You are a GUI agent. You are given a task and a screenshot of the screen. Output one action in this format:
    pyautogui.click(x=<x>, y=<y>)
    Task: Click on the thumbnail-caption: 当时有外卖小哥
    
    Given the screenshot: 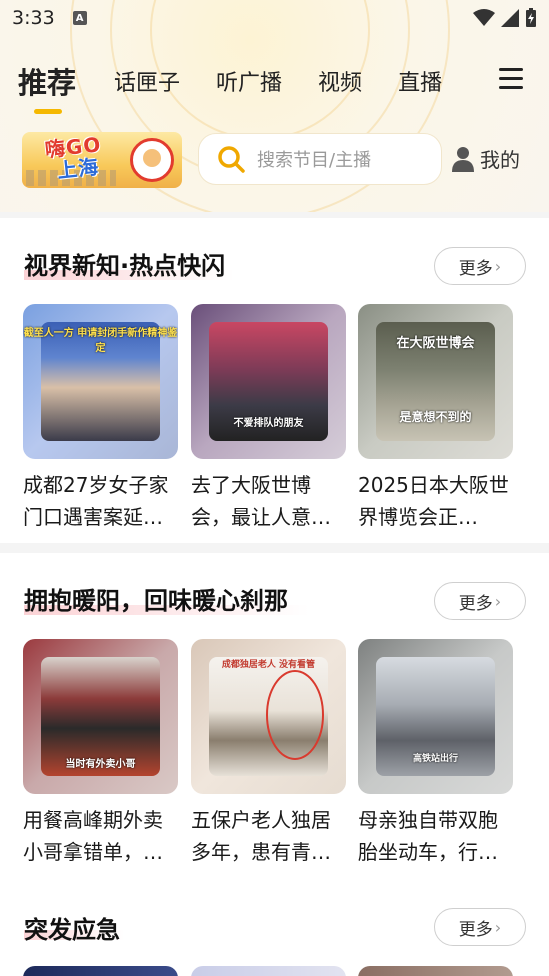 What is the action you would take?
    pyautogui.click(x=100, y=764)
    